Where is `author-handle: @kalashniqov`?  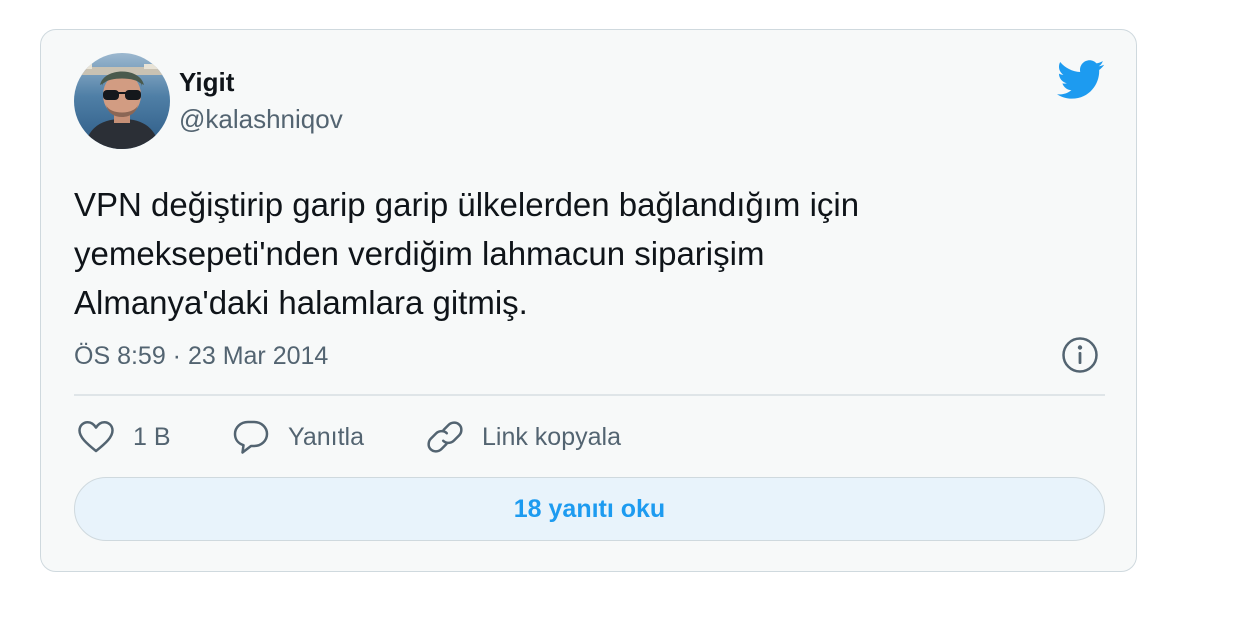
author-handle: @kalashniqov is located at coordinates (261, 119).